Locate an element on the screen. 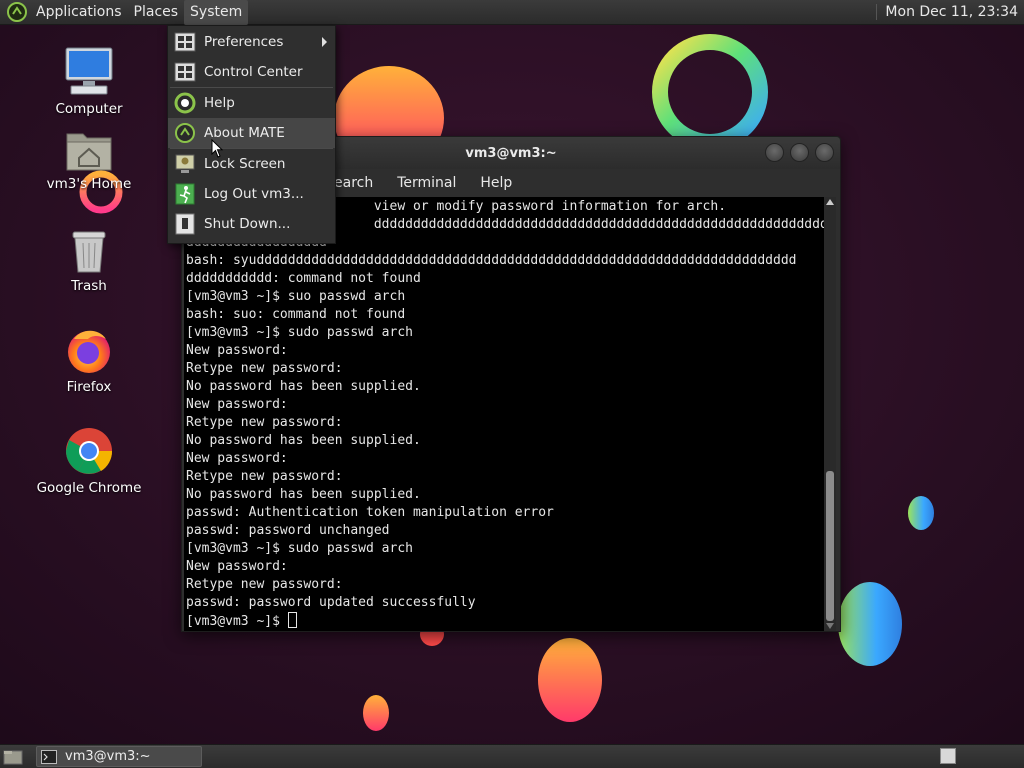  scroll-down-arrow-icon is located at coordinates (830, 626).